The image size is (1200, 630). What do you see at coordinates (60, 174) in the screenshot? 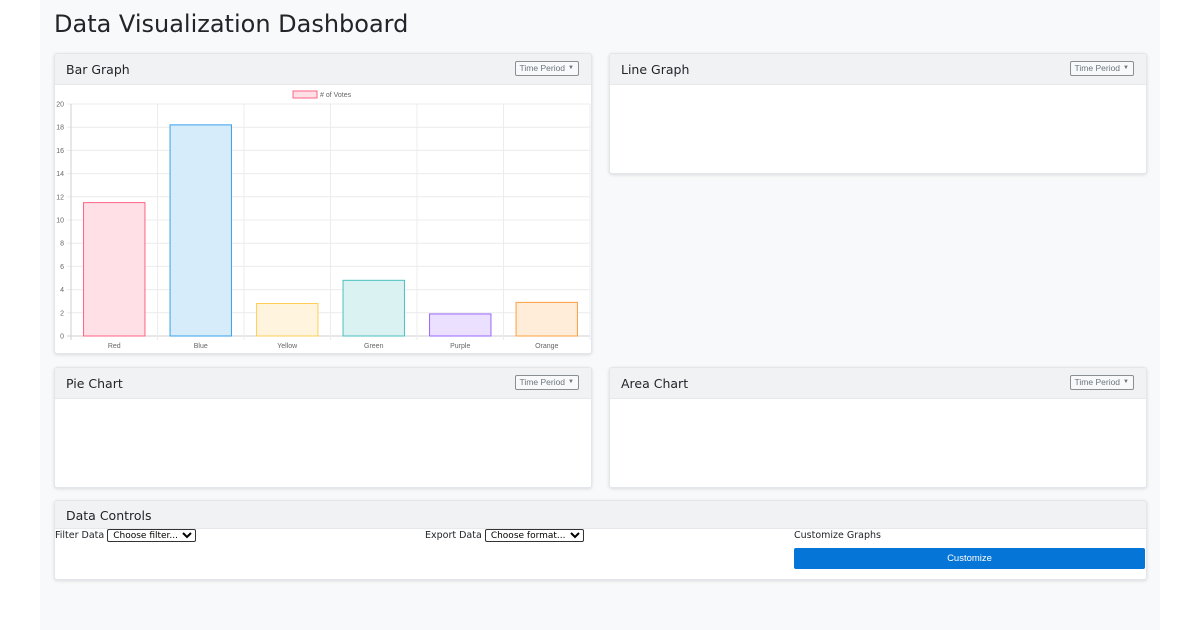
I see `y-tick-label: 14` at bounding box center [60, 174].